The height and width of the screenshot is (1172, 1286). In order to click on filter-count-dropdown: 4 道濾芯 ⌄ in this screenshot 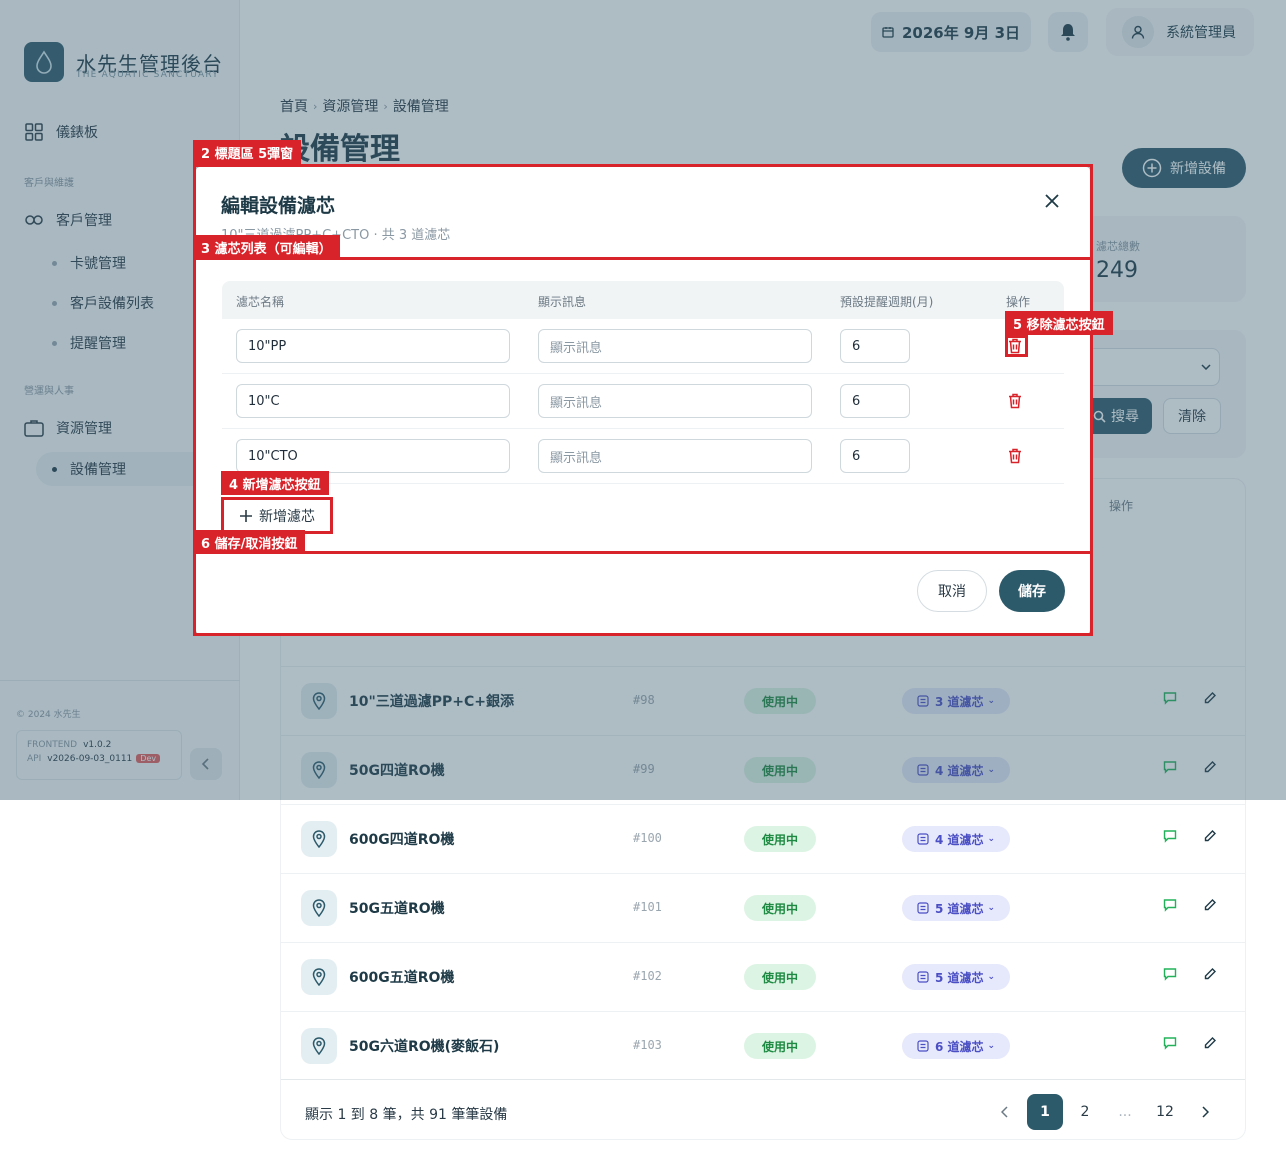, I will do `click(956, 839)`.